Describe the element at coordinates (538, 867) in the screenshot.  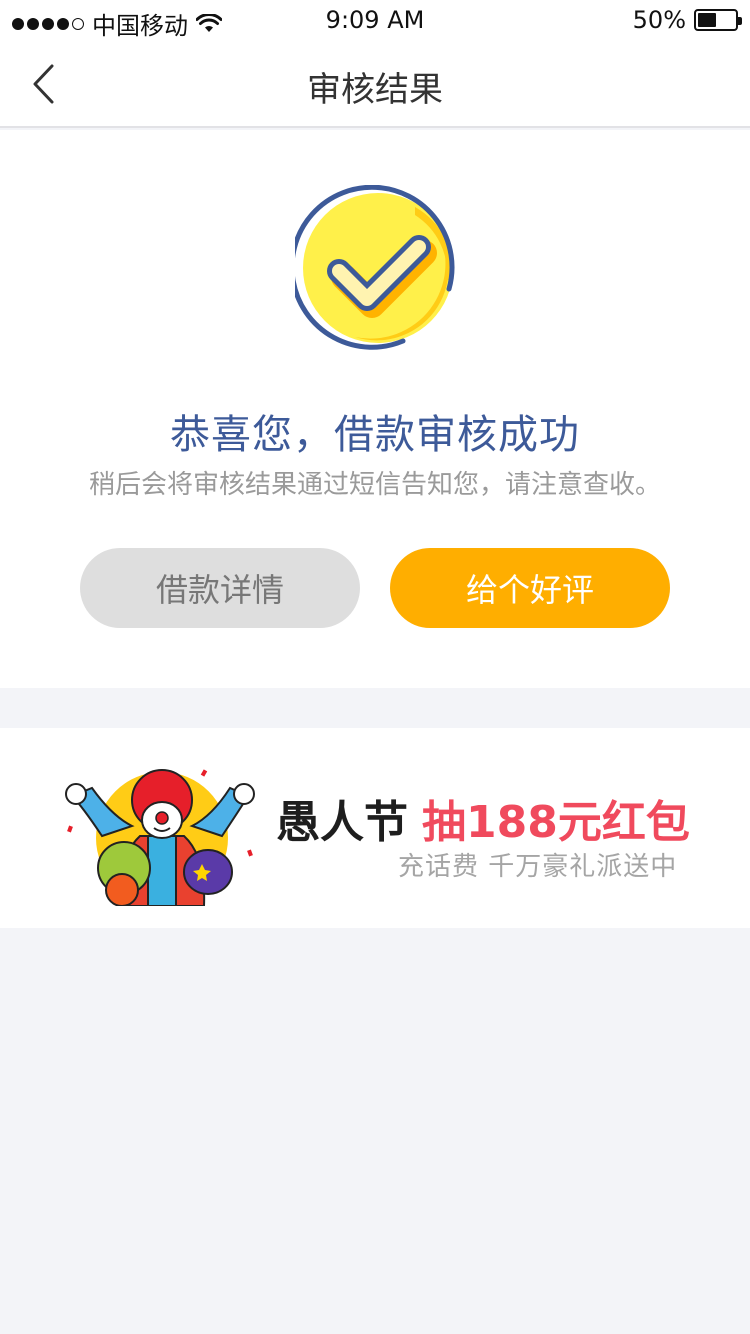
I see `banner-subtitle: 充话费 千万豪礼派送中` at that location.